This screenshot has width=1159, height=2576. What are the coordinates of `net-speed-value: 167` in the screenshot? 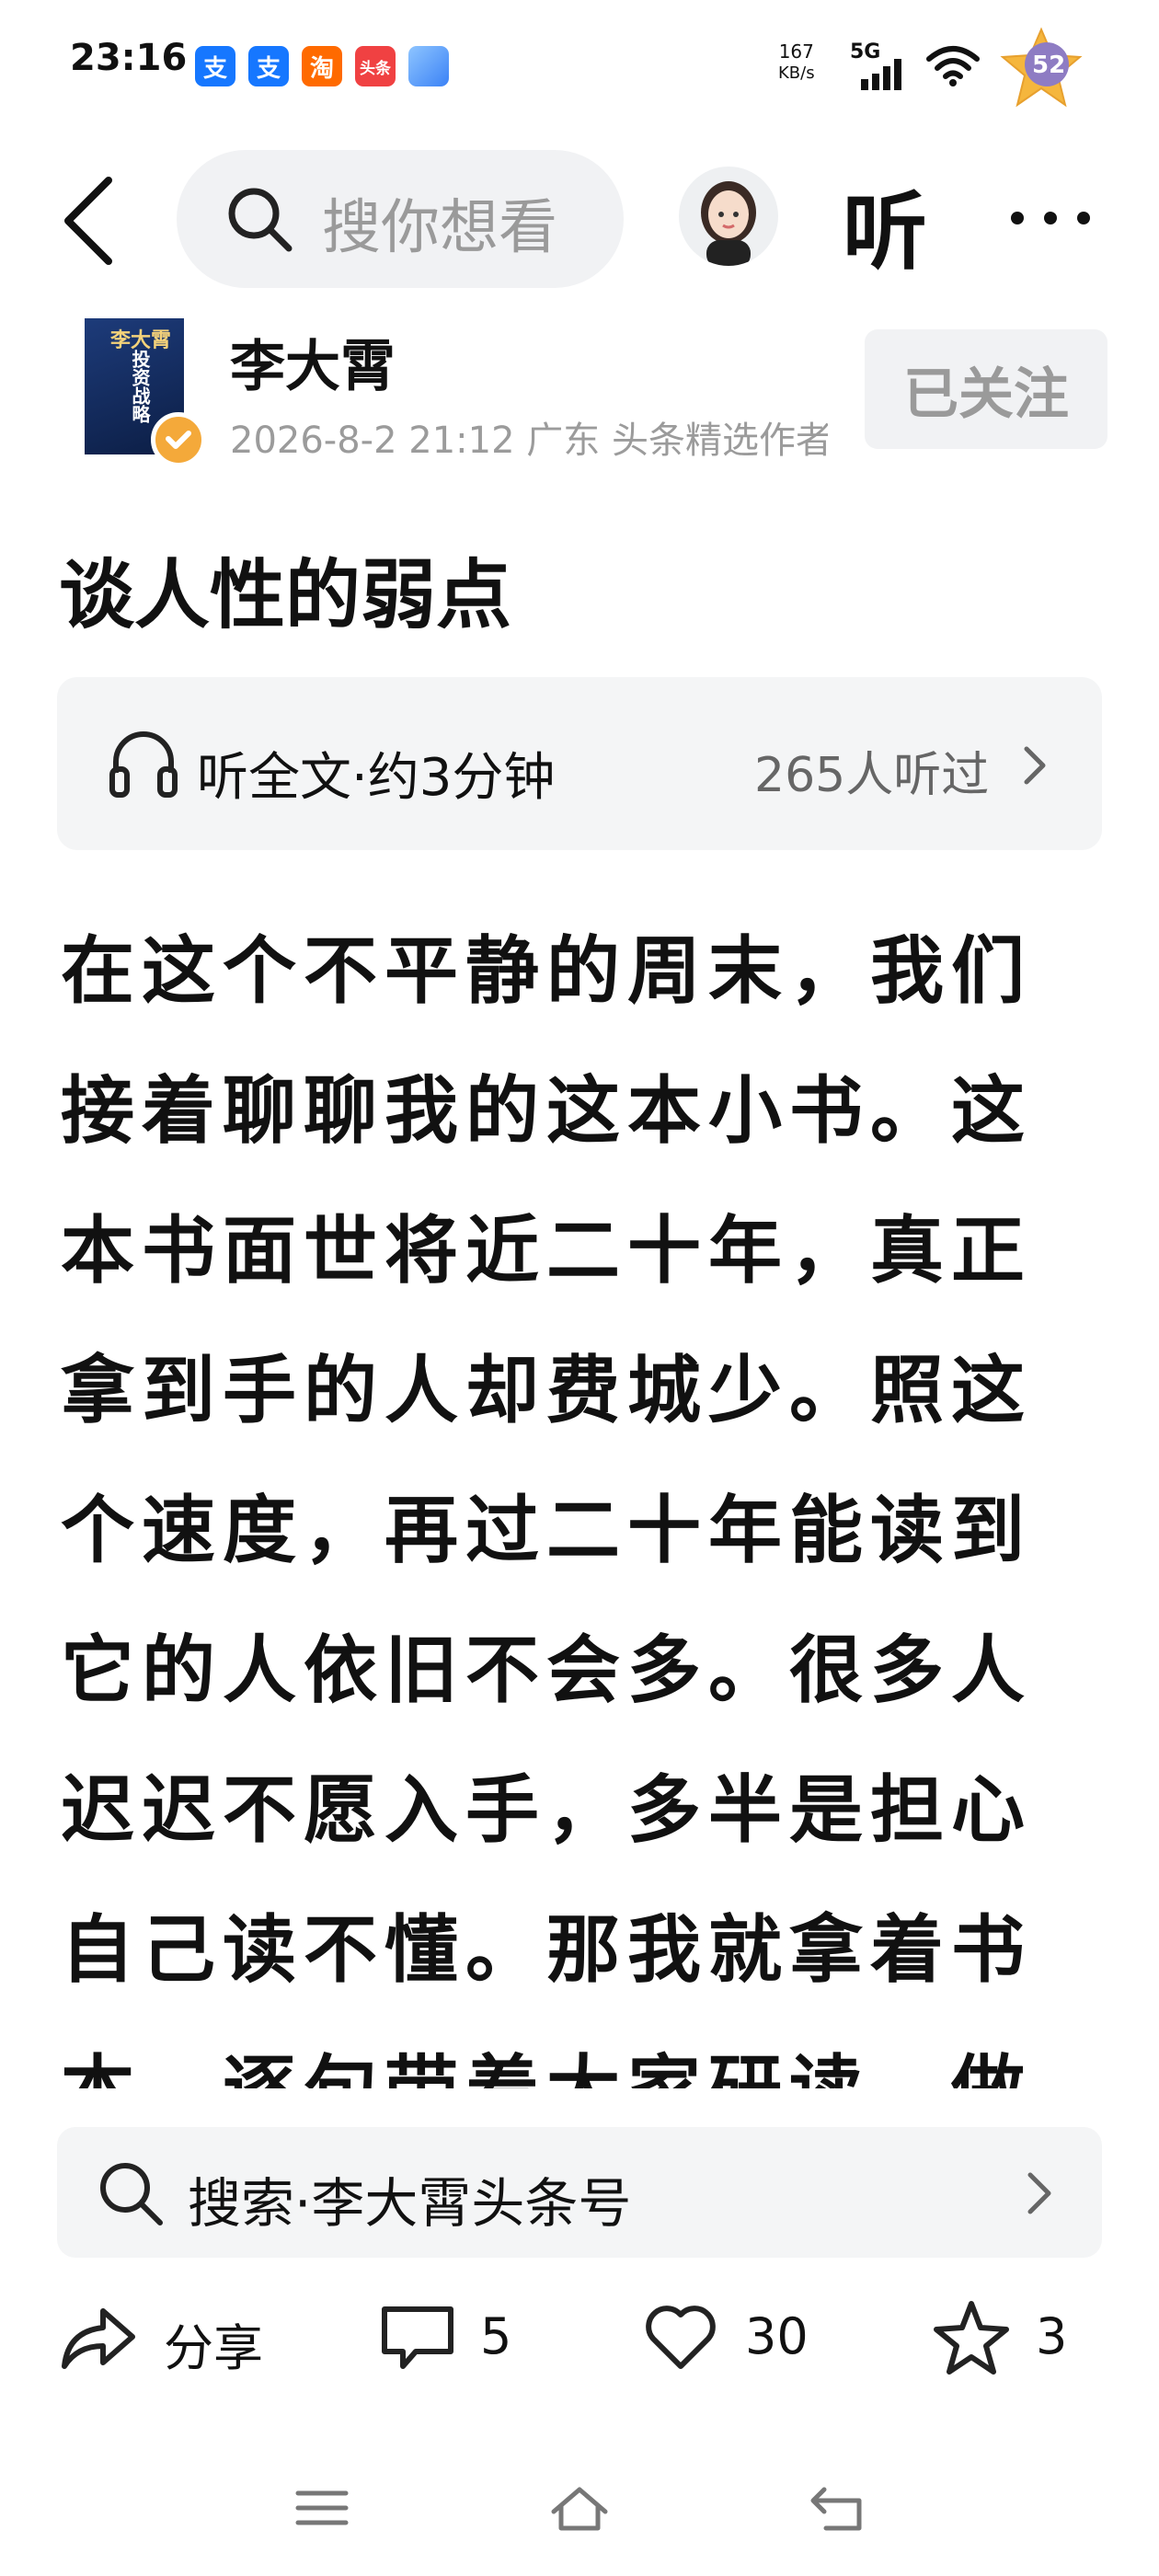 It's located at (796, 51).